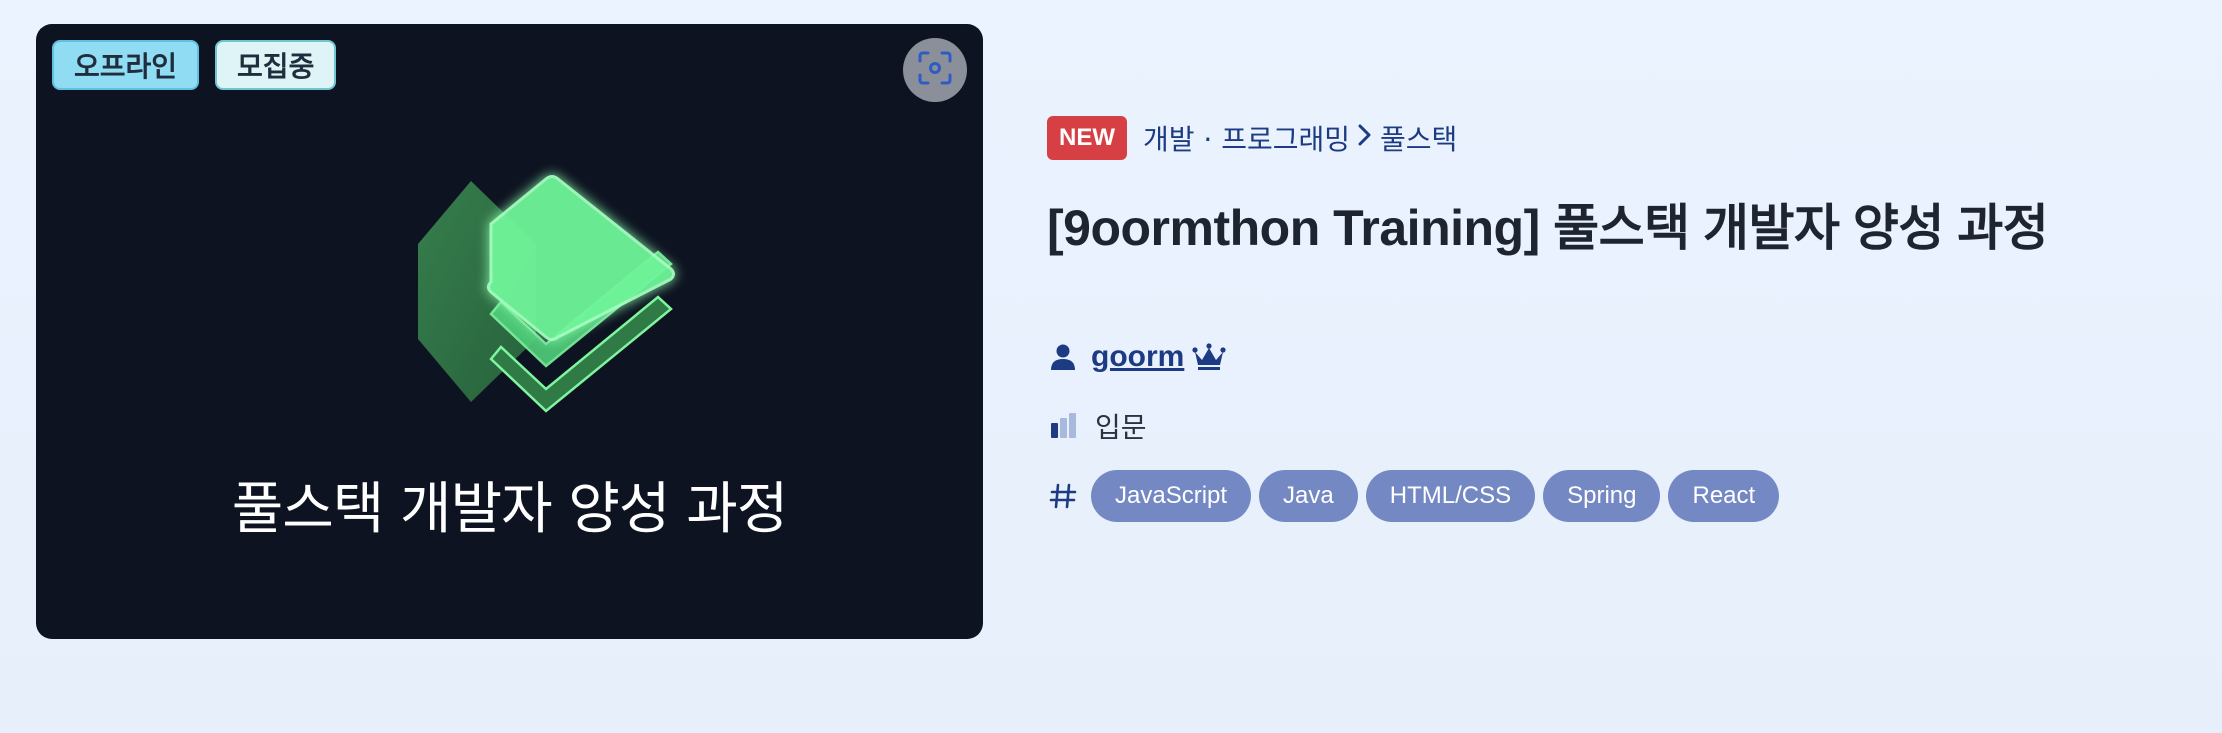 The height and width of the screenshot is (733, 2222). I want to click on tag-list: JavaScript Java HTML/CSS Spring React, so click(1435, 496).